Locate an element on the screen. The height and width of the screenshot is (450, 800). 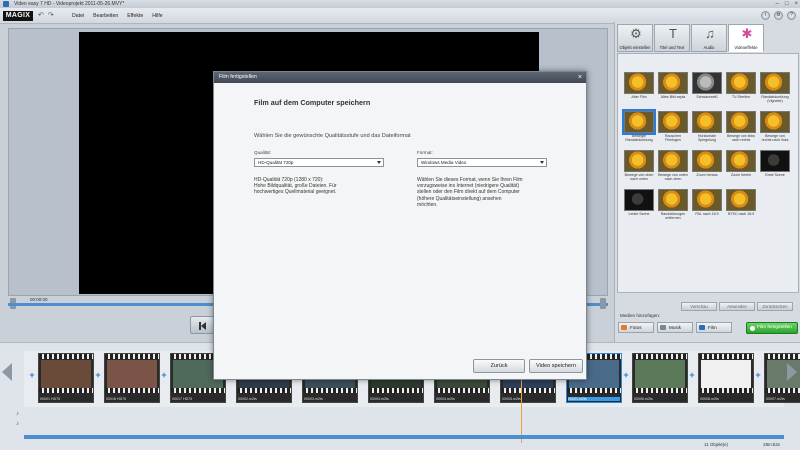
timeline-clip: 00016 HD75 is located at coordinates (132, 378).